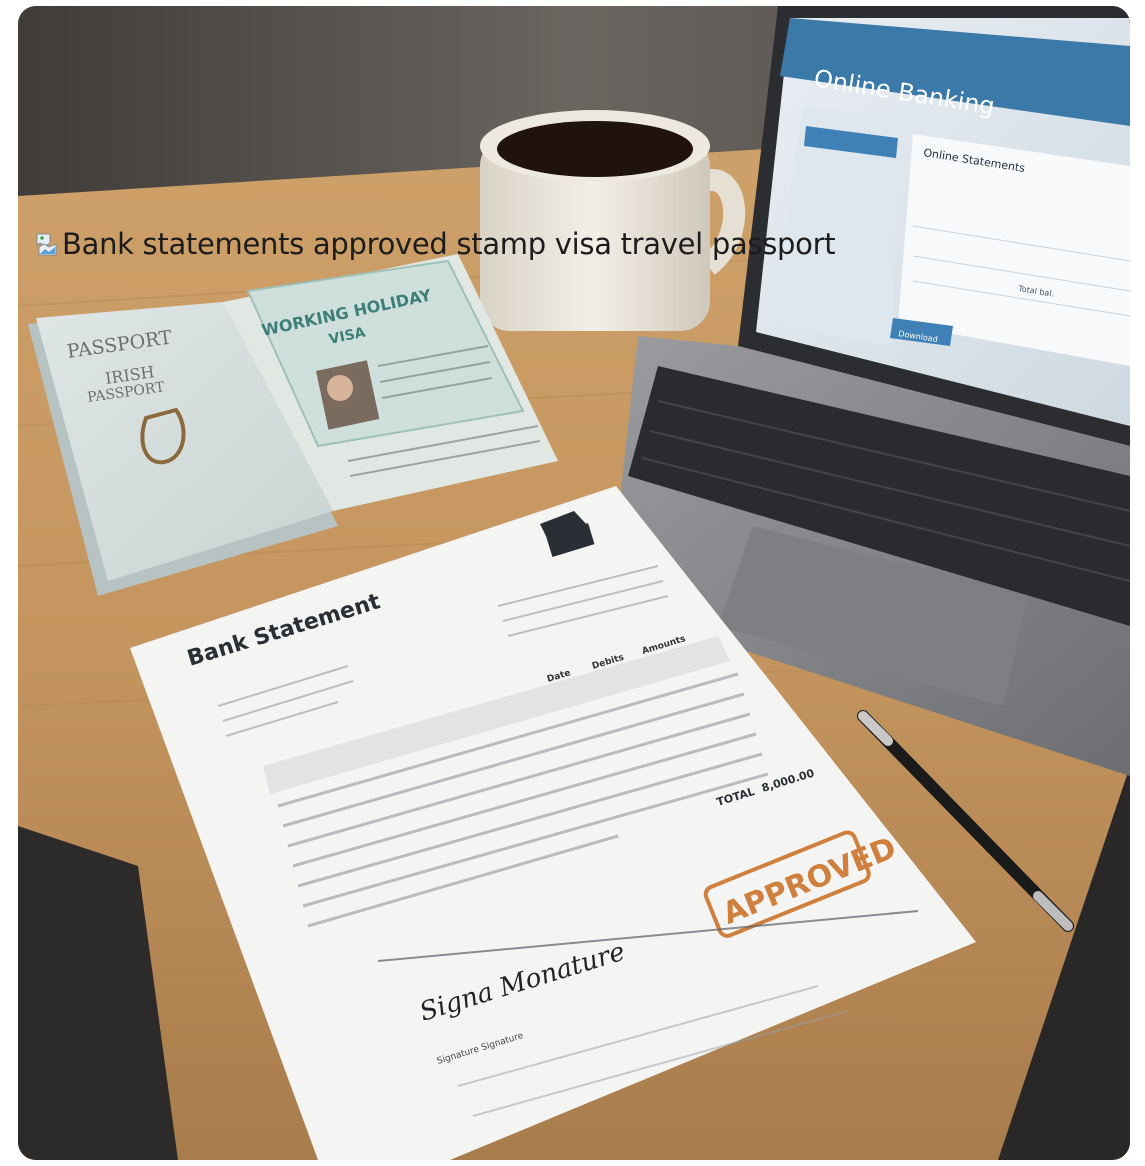 The image size is (1145, 1166). What do you see at coordinates (340, 388) in the screenshot?
I see `passport-photo-face` at bounding box center [340, 388].